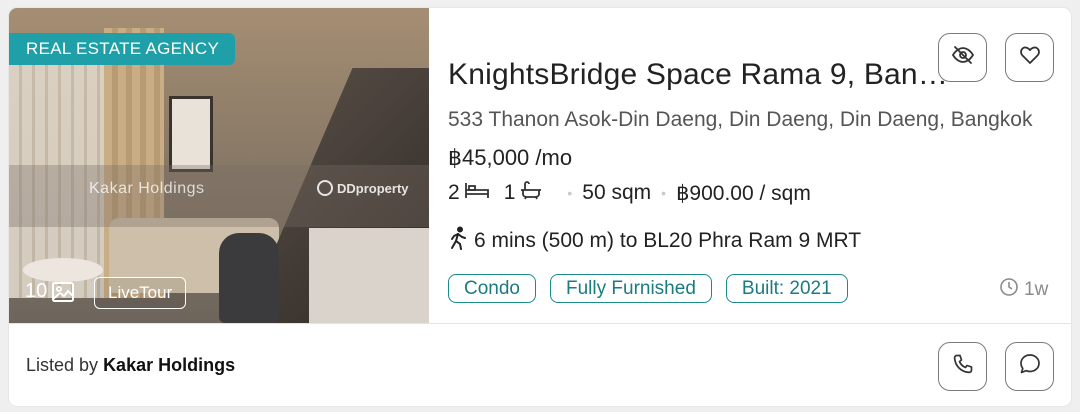 Image resolution: width=1080 pixels, height=412 pixels. Describe the element at coordinates (122, 49) in the screenshot. I see `agency-badge: REAL ESTATE AGENCY` at that location.